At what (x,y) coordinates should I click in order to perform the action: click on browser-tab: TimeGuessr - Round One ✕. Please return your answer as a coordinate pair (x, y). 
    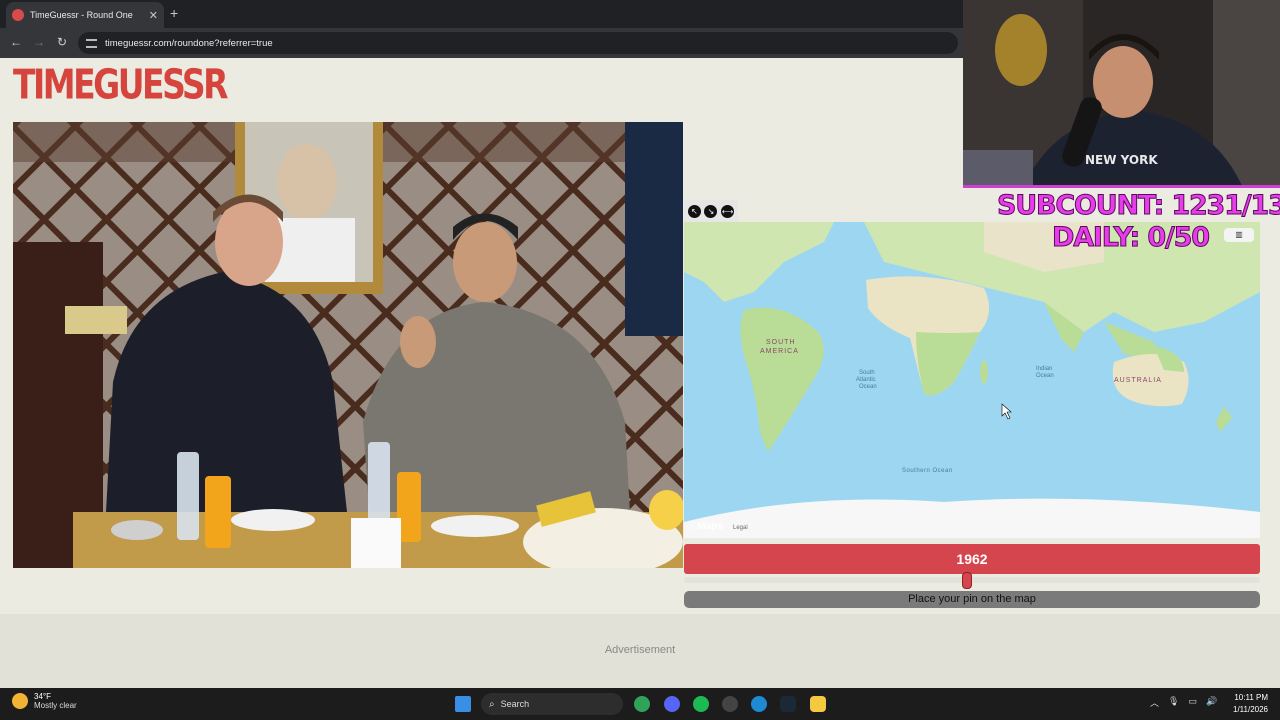
    Looking at the image, I should click on (85, 15).